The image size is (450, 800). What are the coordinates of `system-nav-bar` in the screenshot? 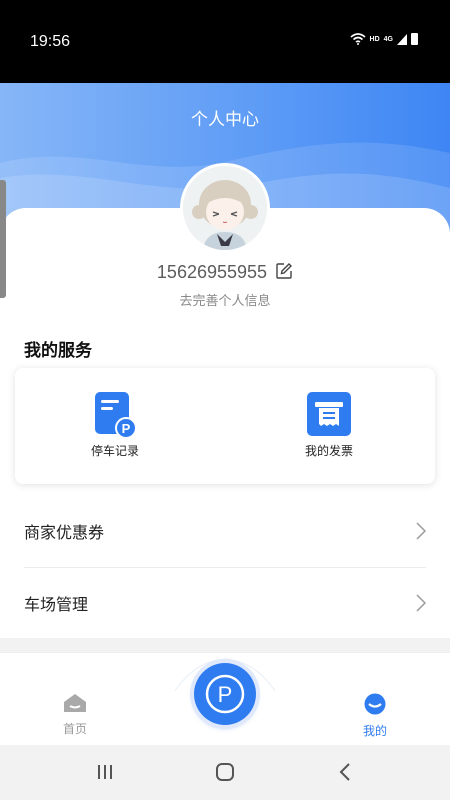 It's located at (225, 772).